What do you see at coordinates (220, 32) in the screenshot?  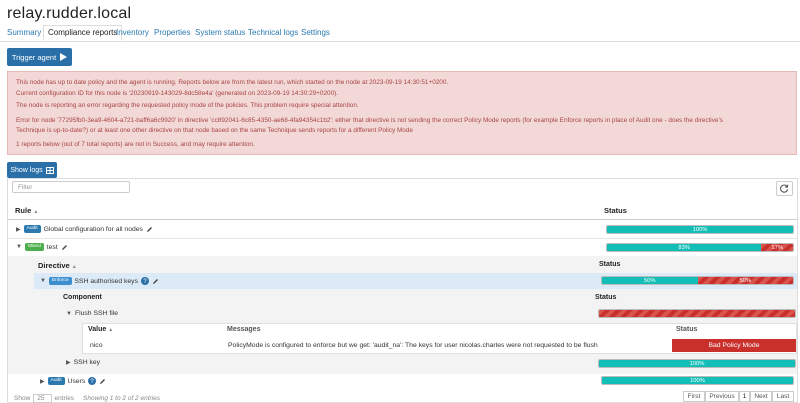 I see `tab-system-status: System status` at bounding box center [220, 32].